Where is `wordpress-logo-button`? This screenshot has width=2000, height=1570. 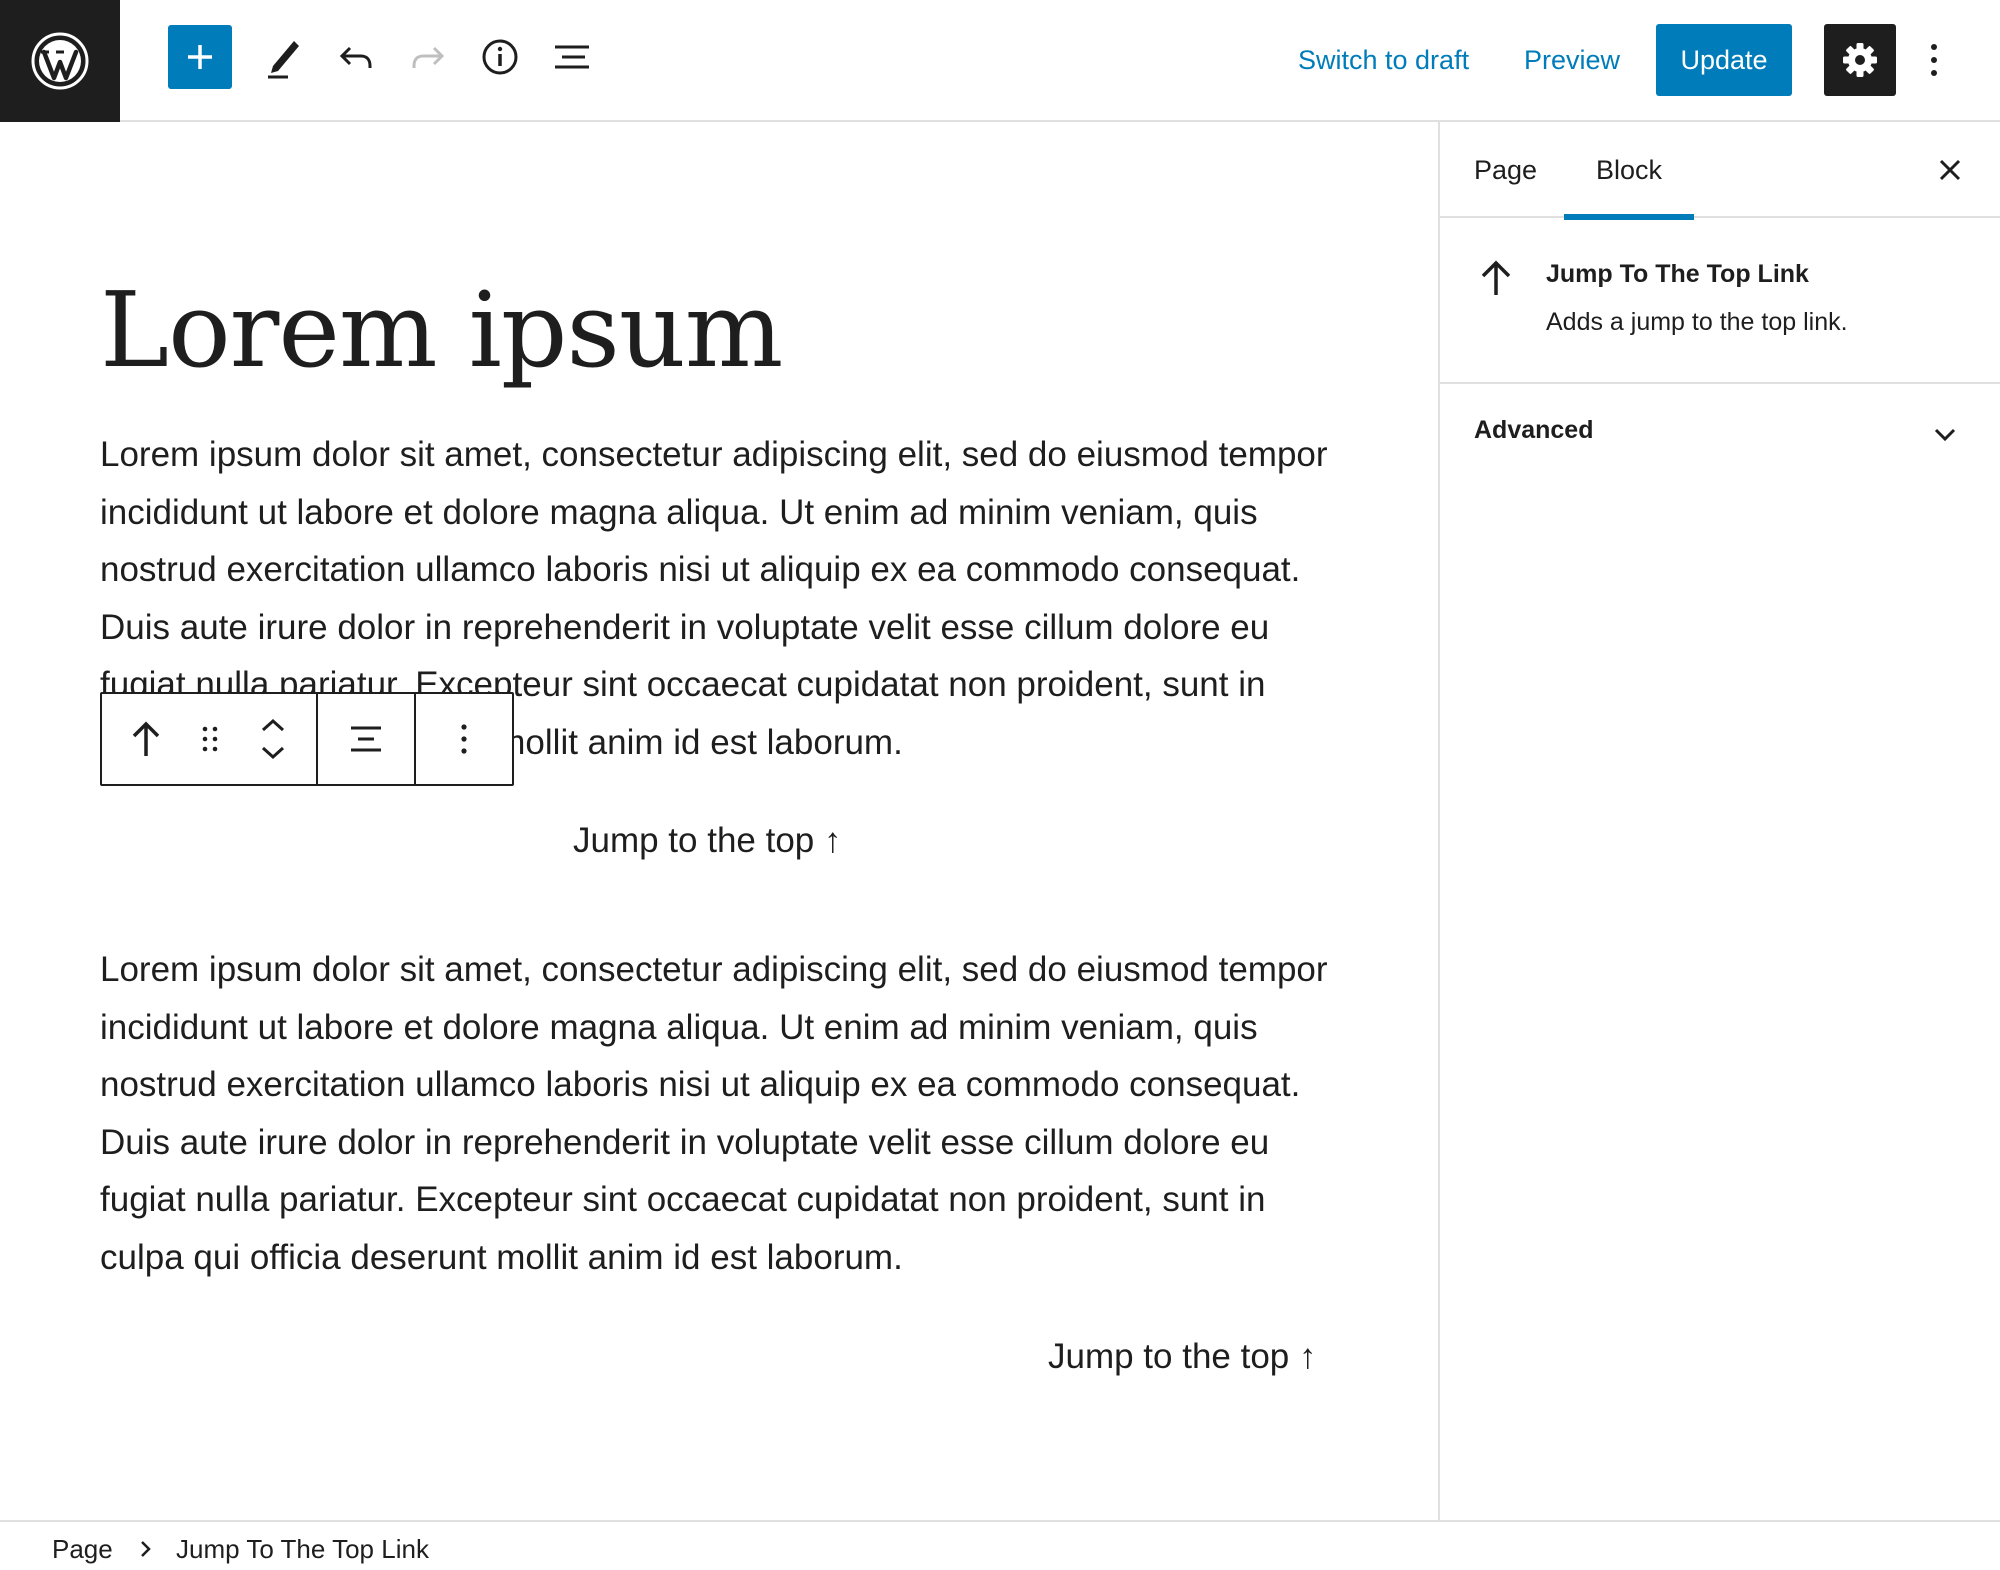
wordpress-logo-button is located at coordinates (60, 61).